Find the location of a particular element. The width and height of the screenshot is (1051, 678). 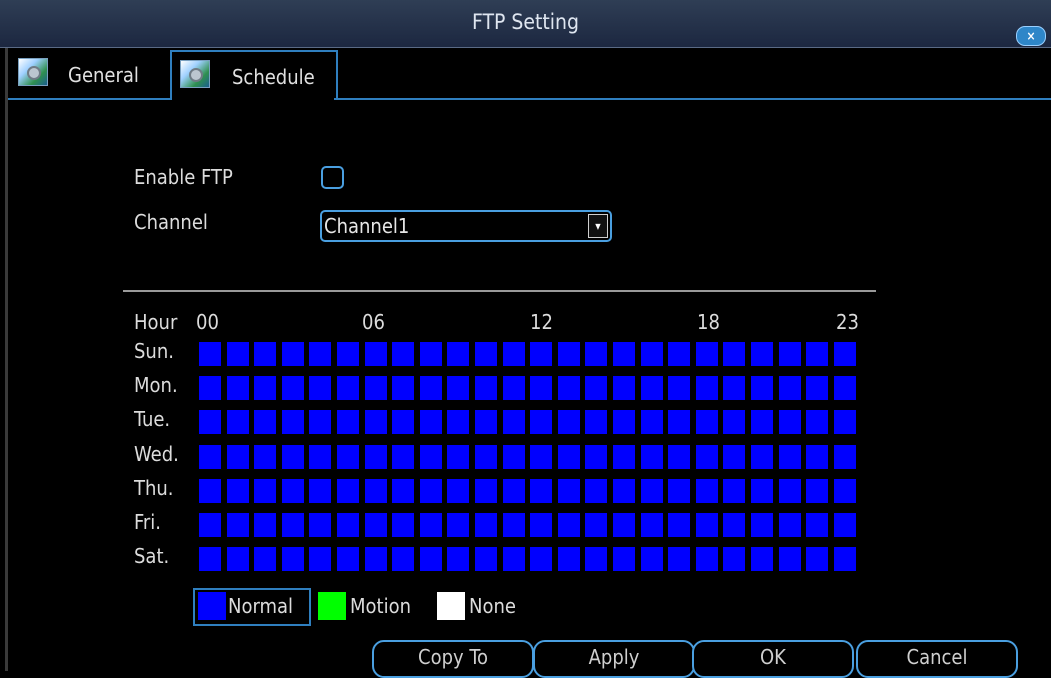

close-icon: × is located at coordinates (1031, 36).